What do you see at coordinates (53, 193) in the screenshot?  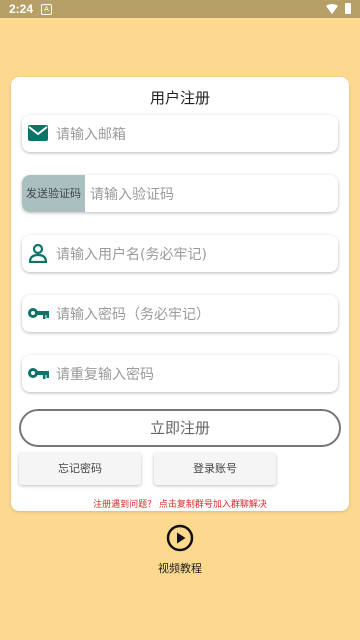 I see `send-code-button: 发送验证码` at bounding box center [53, 193].